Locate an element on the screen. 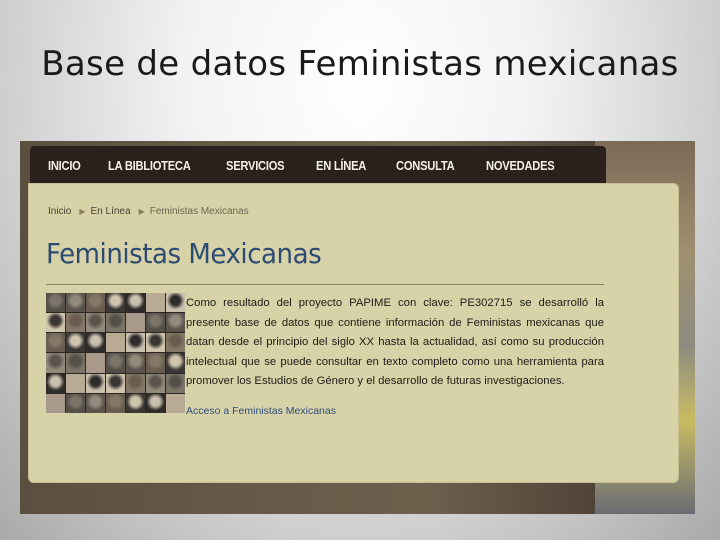  heading-divider is located at coordinates (325, 284).